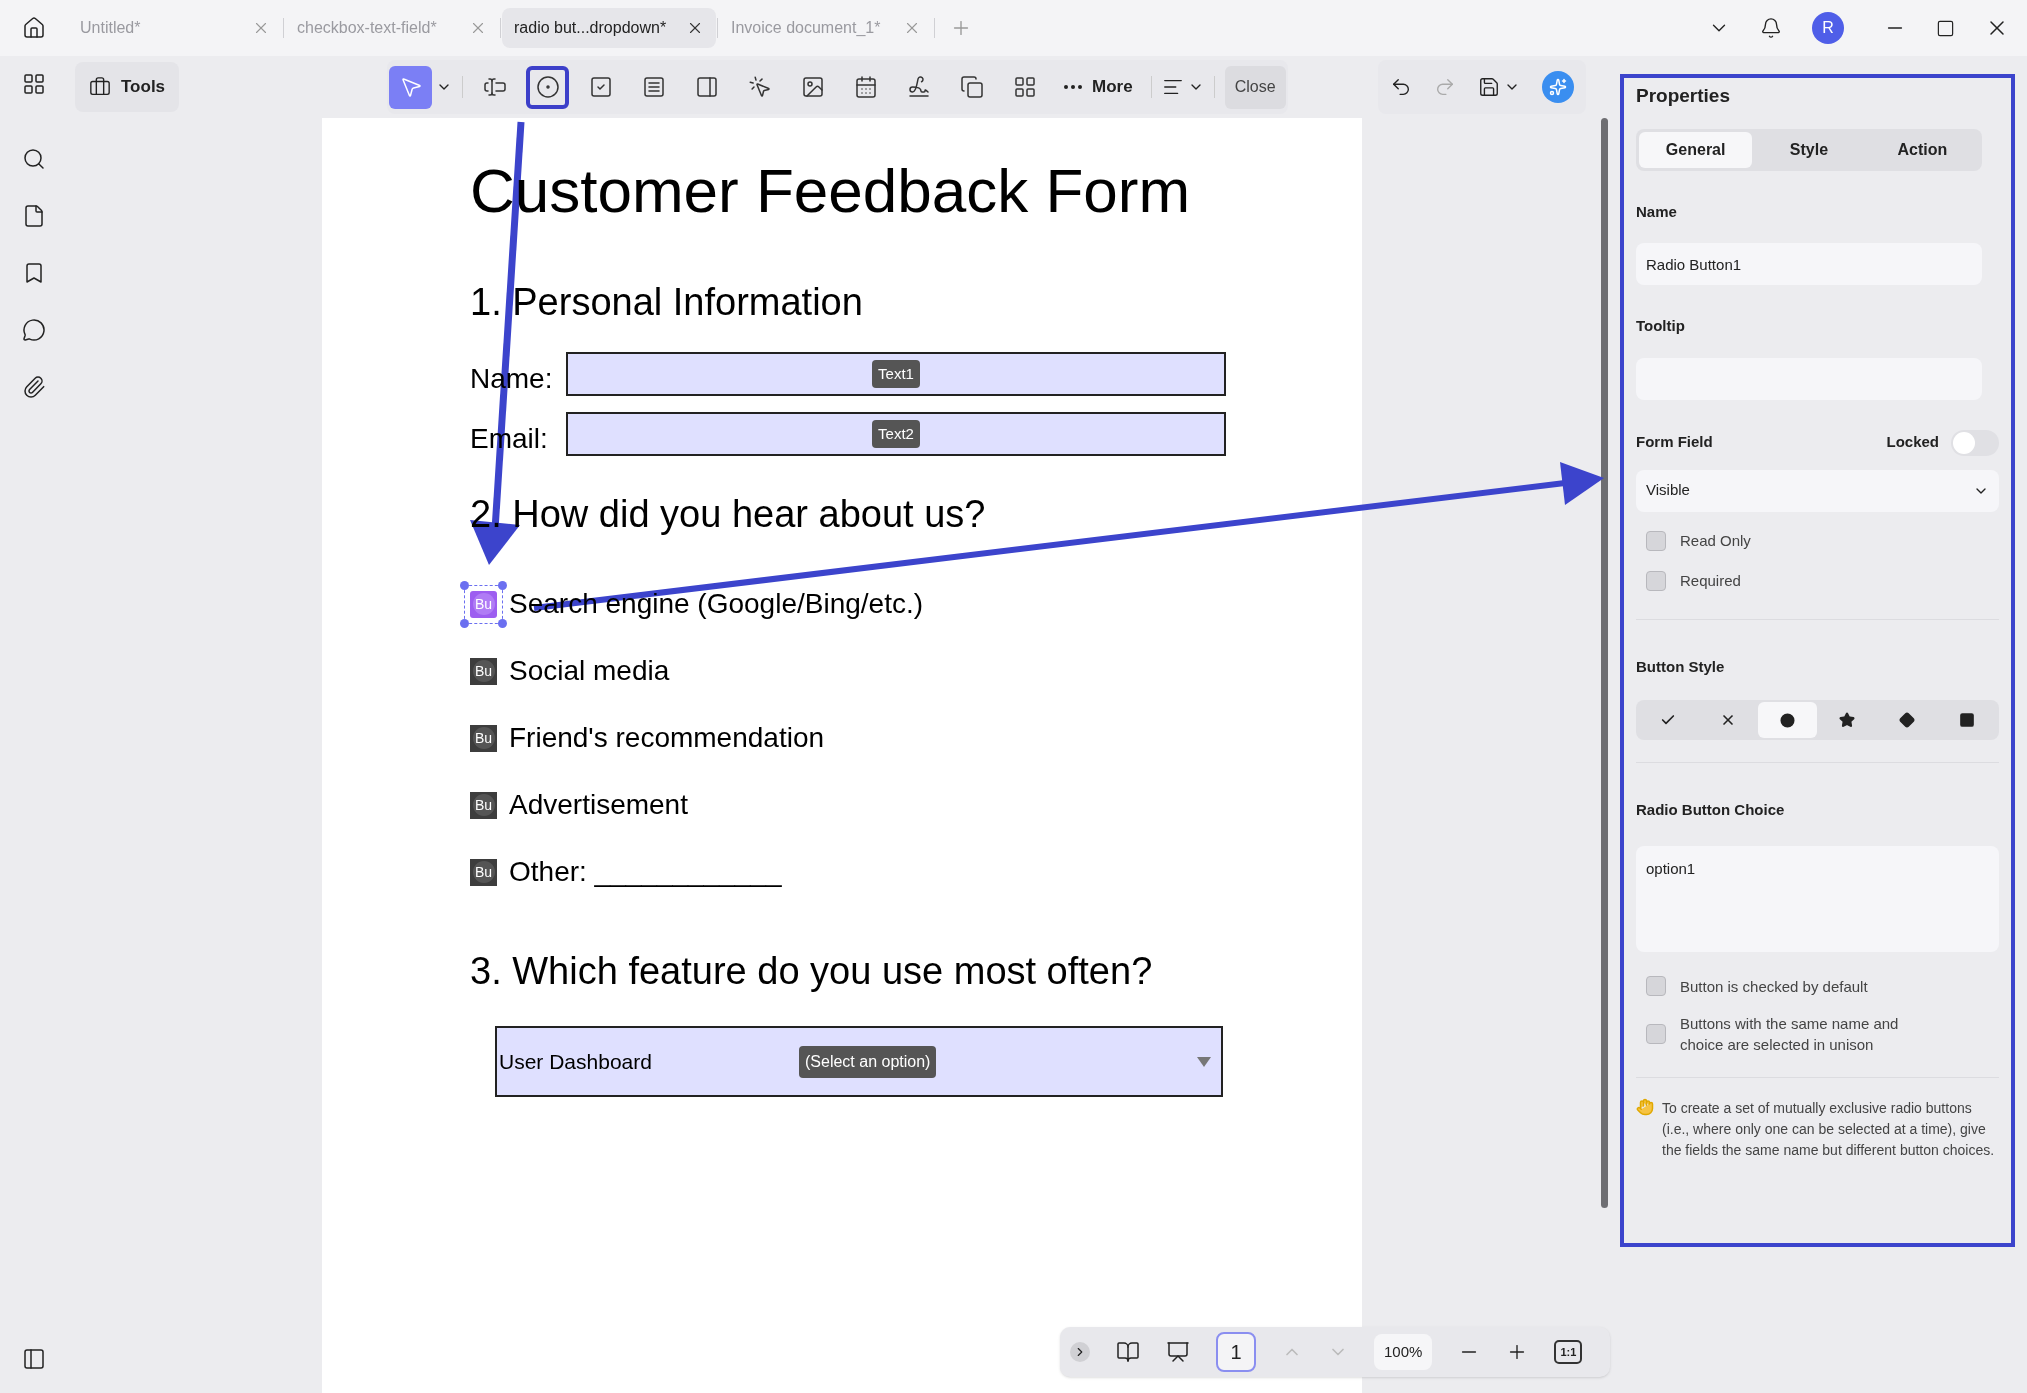 Image resolution: width=2027 pixels, height=1393 pixels. What do you see at coordinates (1711, 810) in the screenshot?
I see `field-label: Radio Button Choice` at bounding box center [1711, 810].